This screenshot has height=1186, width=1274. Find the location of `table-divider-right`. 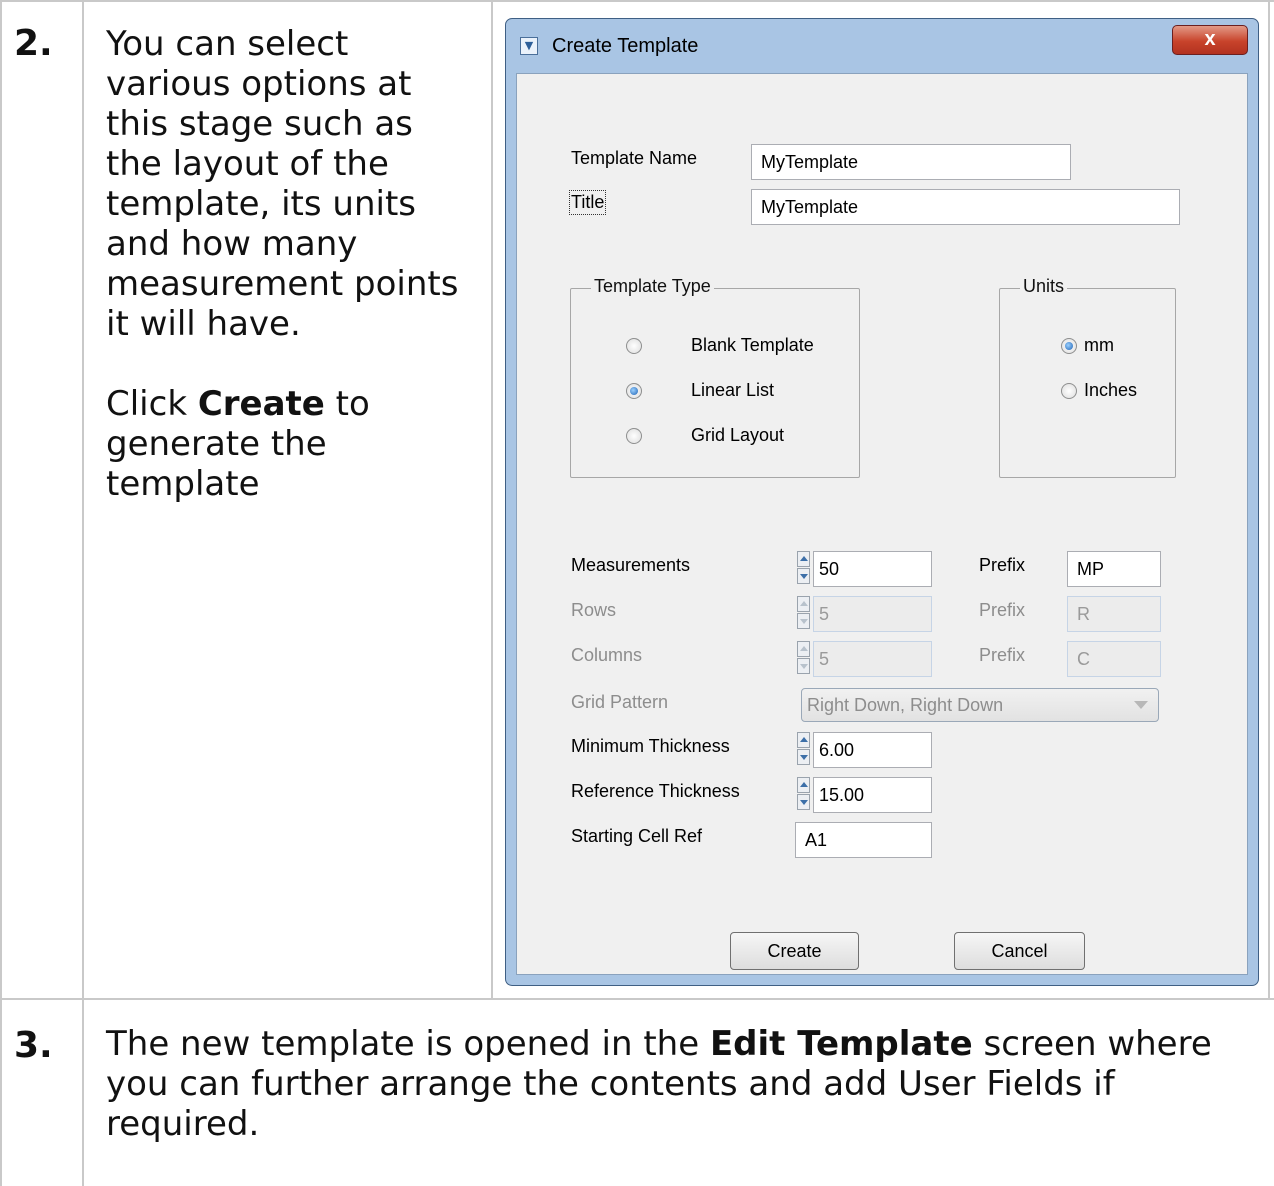

table-divider-right is located at coordinates (1269, 499).